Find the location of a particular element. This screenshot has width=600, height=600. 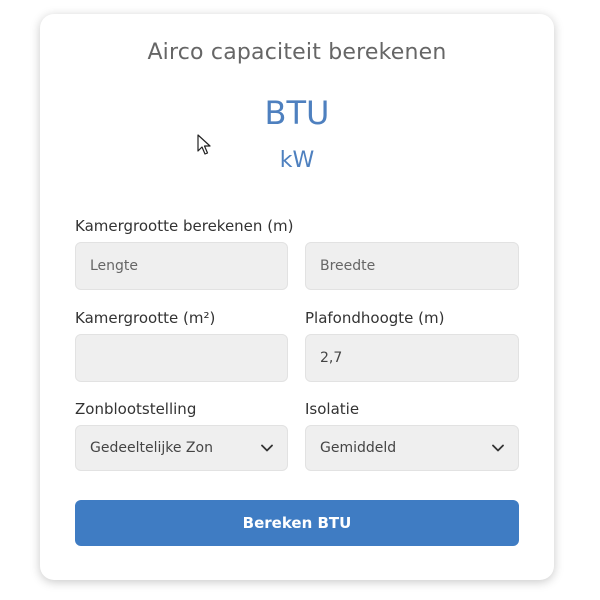

calculate-btu-button: Bereken BTU is located at coordinates (297, 523).